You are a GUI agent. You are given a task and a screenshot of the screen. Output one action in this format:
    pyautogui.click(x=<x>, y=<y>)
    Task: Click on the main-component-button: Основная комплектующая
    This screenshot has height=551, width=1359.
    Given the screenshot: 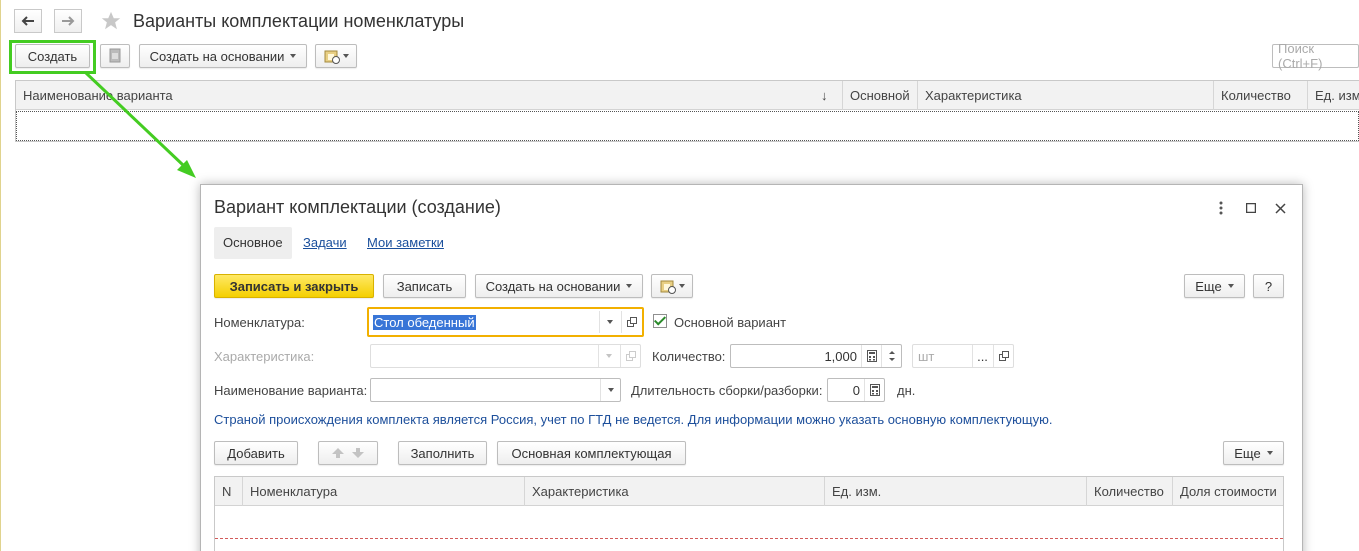 What is the action you would take?
    pyautogui.click(x=591, y=453)
    